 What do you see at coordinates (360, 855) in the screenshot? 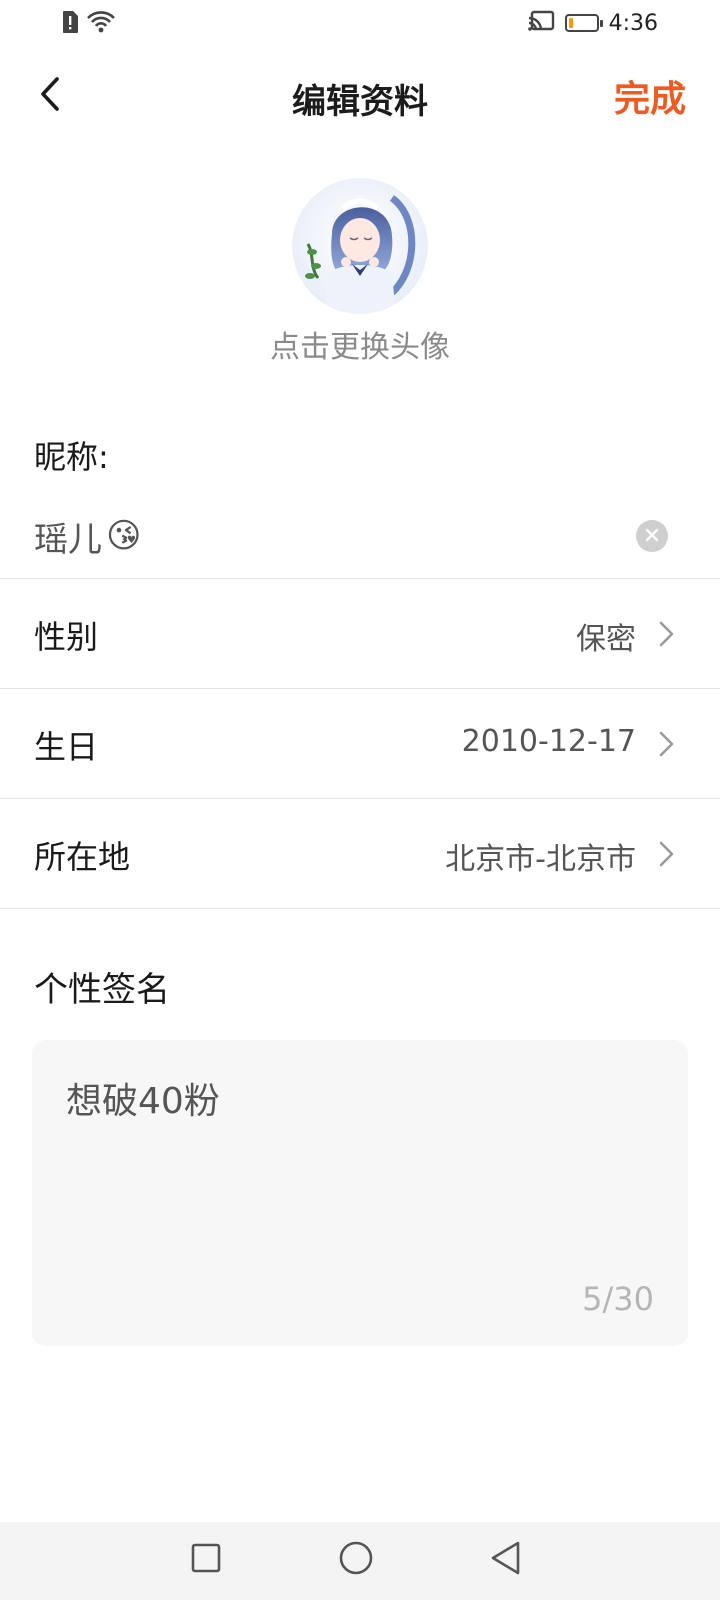
I see `location-row: 所在地 北京市-北京市` at bounding box center [360, 855].